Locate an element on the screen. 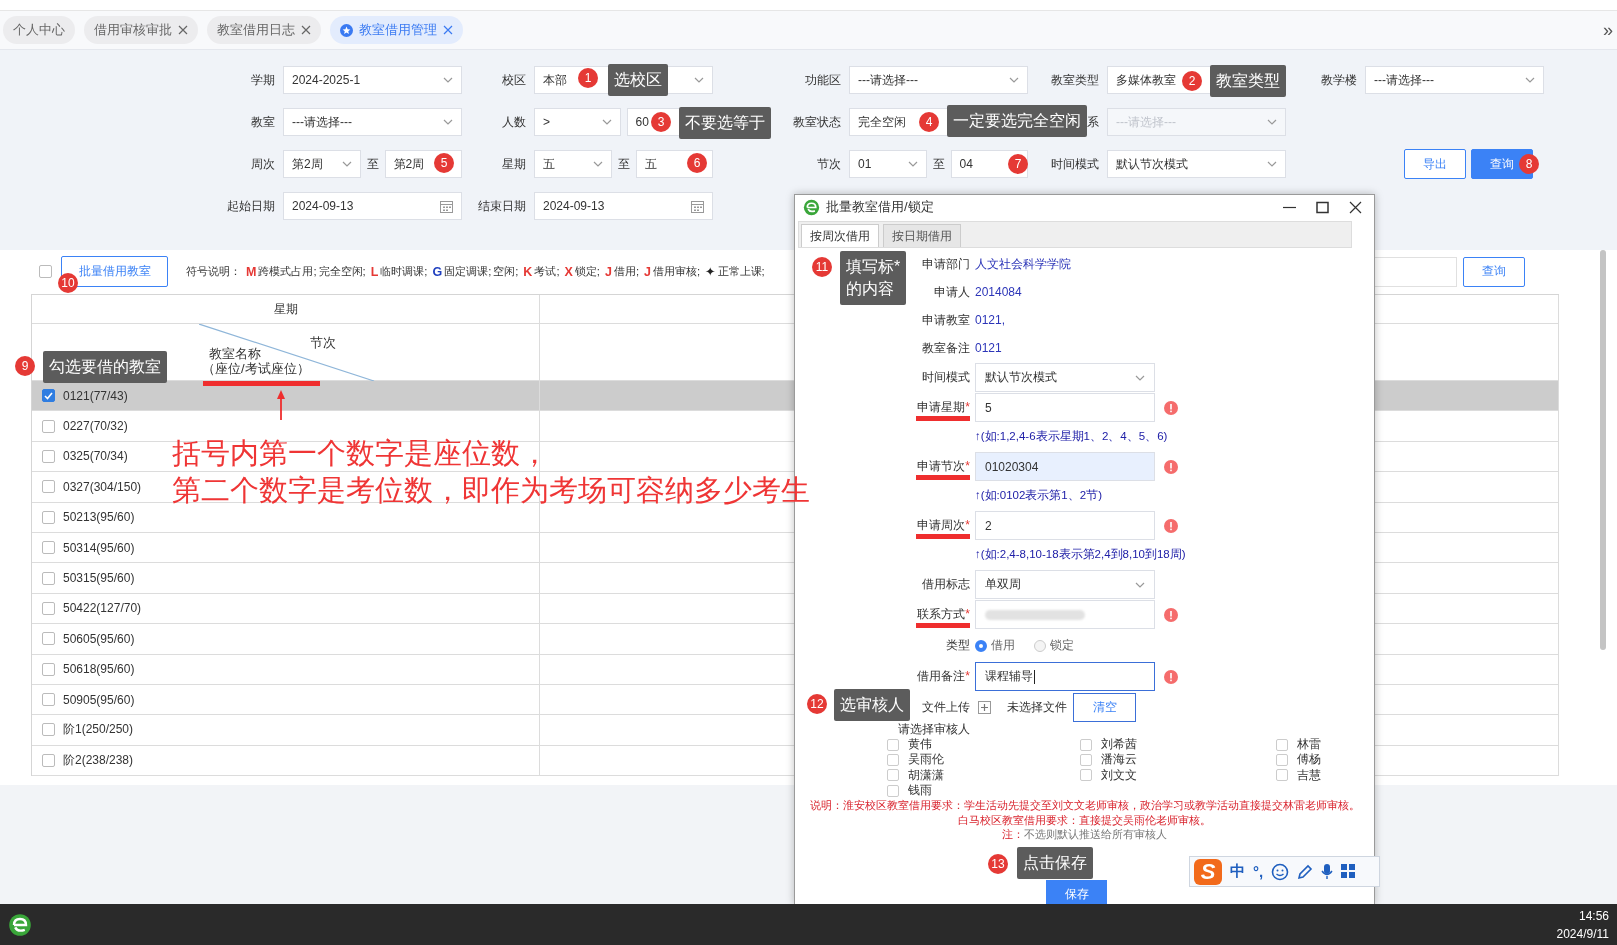 Image resolution: width=1617 pixels, height=945 pixels. legend-label: 借用审核; is located at coordinates (676, 271).